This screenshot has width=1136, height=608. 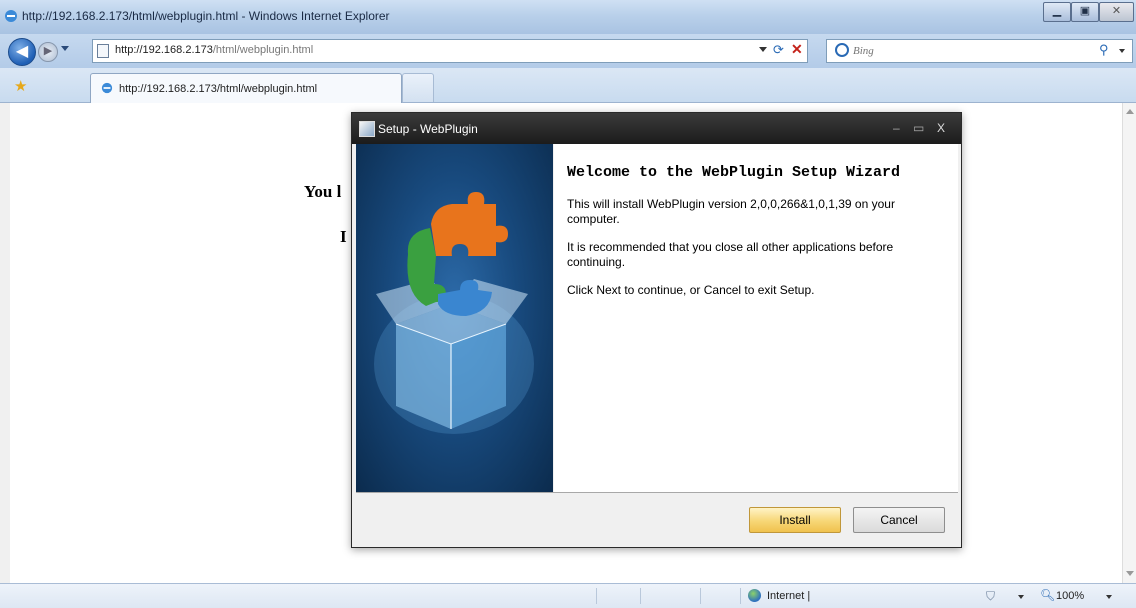 I want to click on maximize-icon: ▣, so click(x=1085, y=11).